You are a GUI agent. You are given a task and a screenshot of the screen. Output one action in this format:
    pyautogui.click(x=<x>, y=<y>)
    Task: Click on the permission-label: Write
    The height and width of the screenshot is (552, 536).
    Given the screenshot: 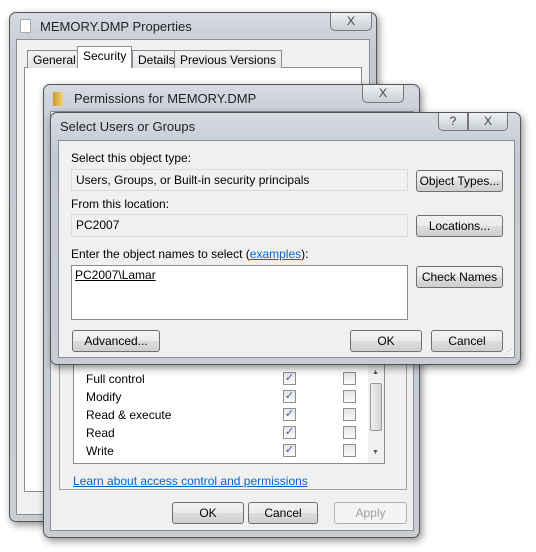 What is the action you would take?
    pyautogui.click(x=100, y=451)
    